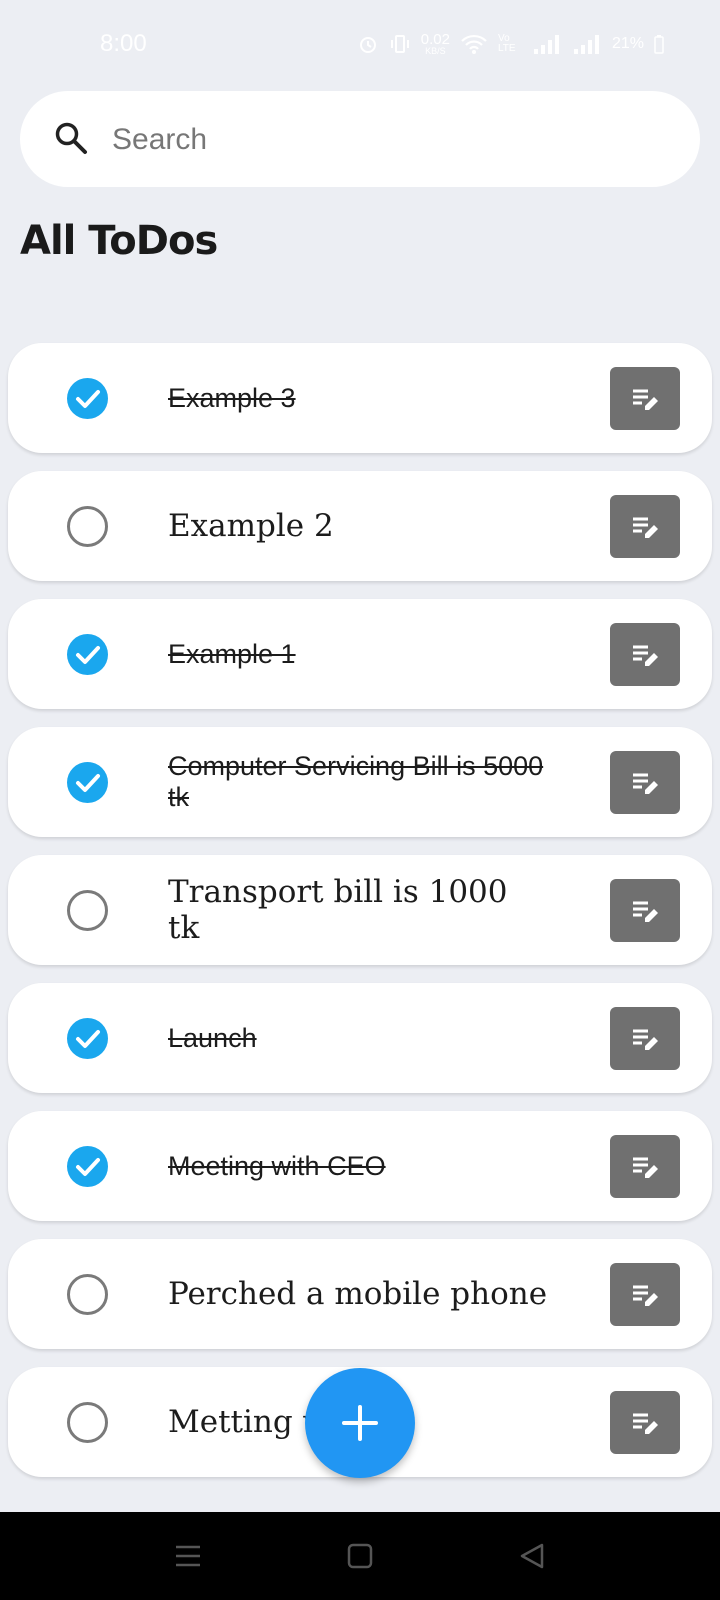 This screenshot has width=720, height=1600. Describe the element at coordinates (251, 526) in the screenshot. I see `todo-text: Example 2` at that location.